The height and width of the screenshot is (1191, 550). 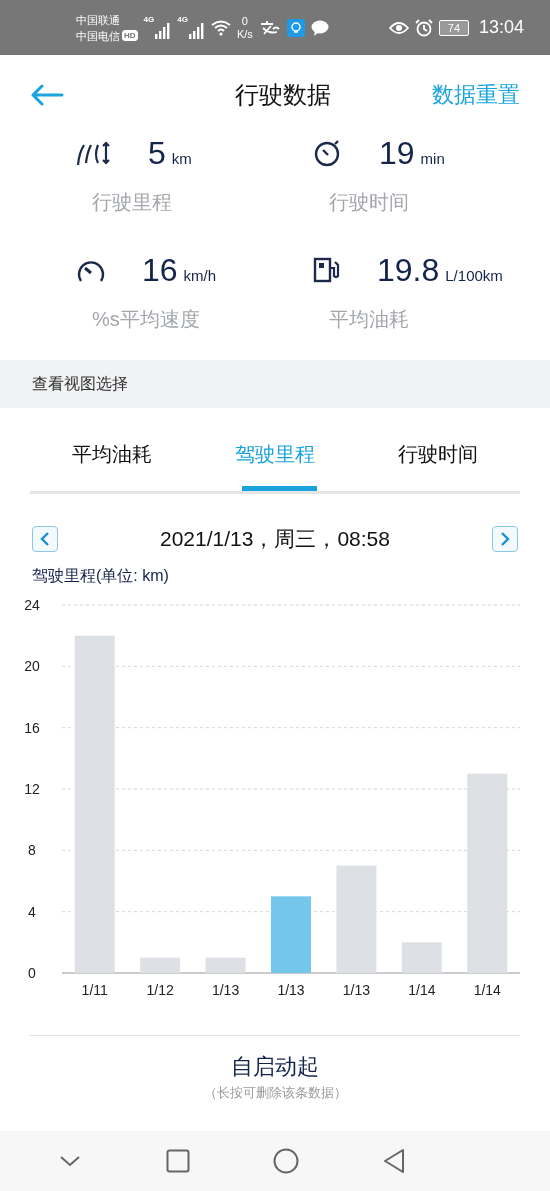 I want to click on stat-unit: km/h, so click(x=200, y=275).